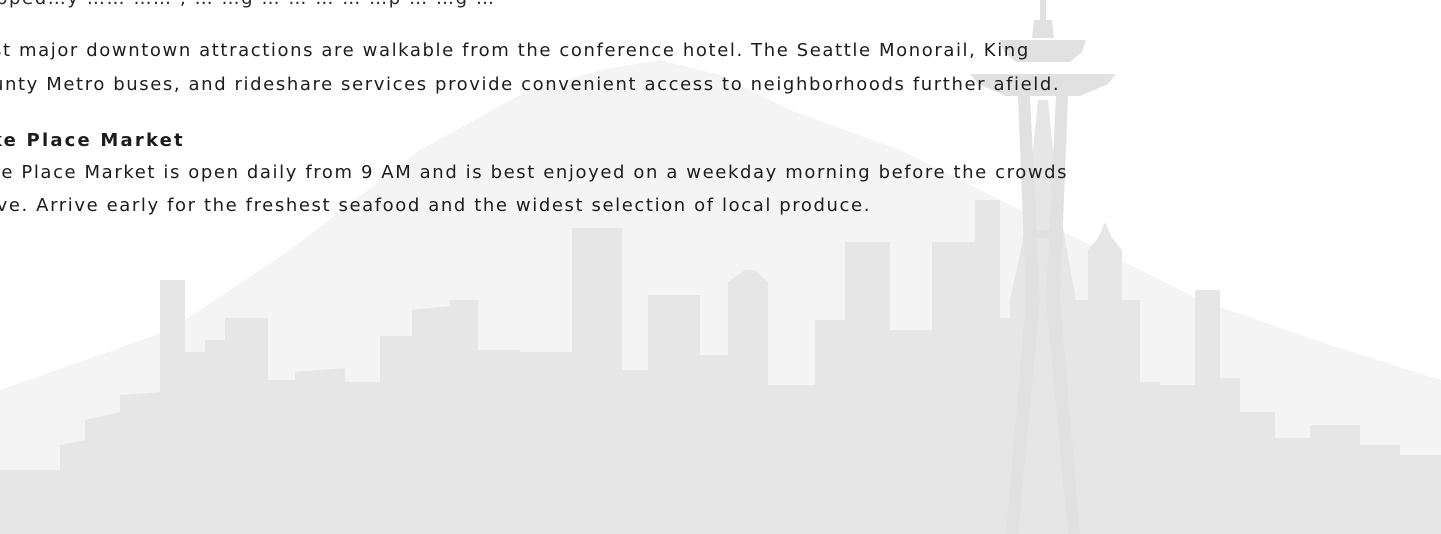  What do you see at coordinates (92, 140) in the screenshot?
I see `section-heading-market: ke Place Market` at bounding box center [92, 140].